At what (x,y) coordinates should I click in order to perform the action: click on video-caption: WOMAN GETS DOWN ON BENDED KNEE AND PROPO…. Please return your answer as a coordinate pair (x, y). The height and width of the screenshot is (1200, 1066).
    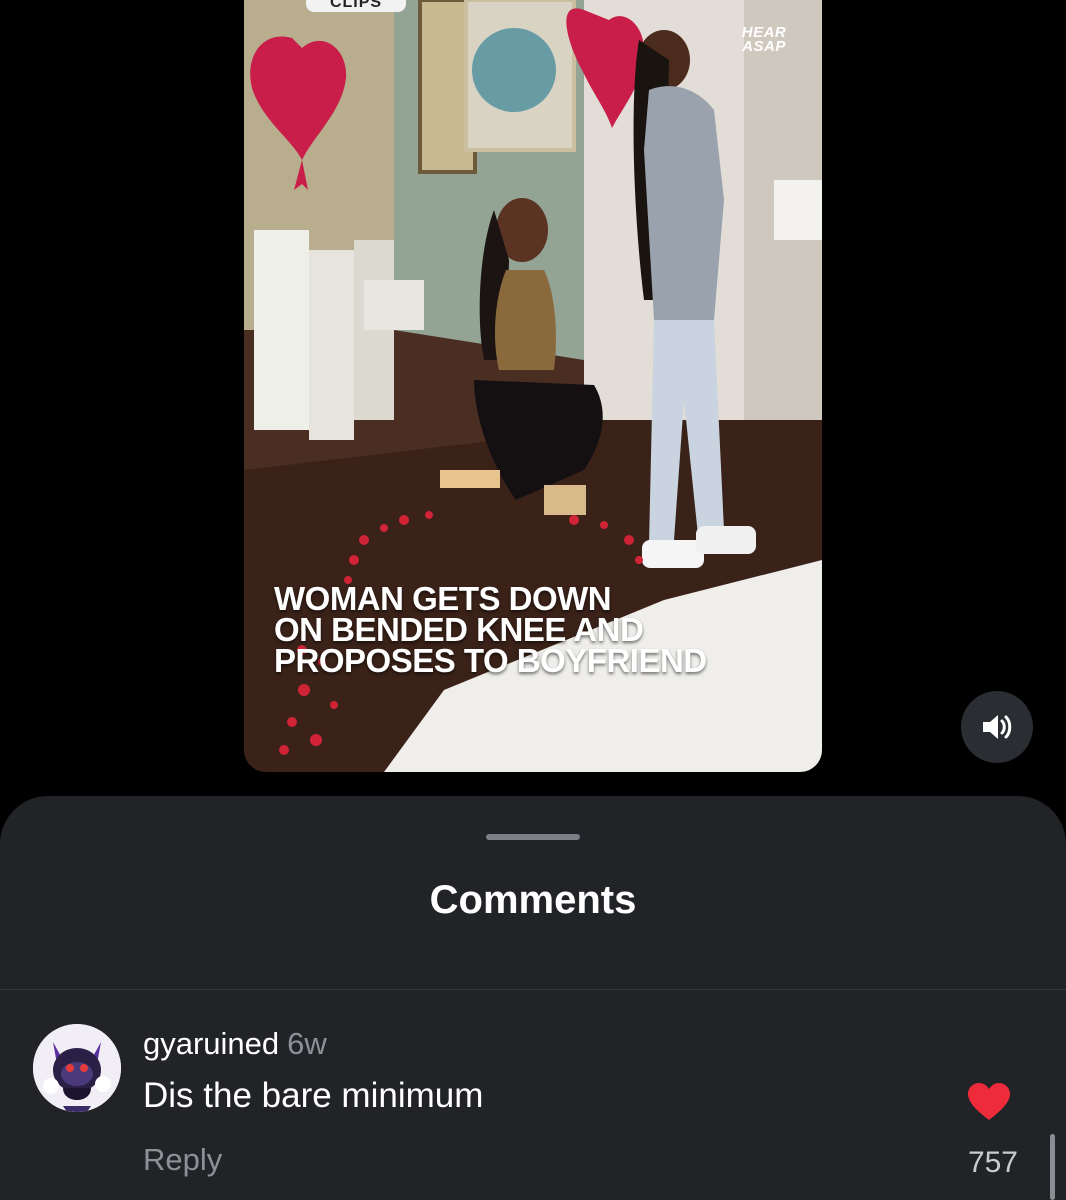
    Looking at the image, I should click on (544, 629).